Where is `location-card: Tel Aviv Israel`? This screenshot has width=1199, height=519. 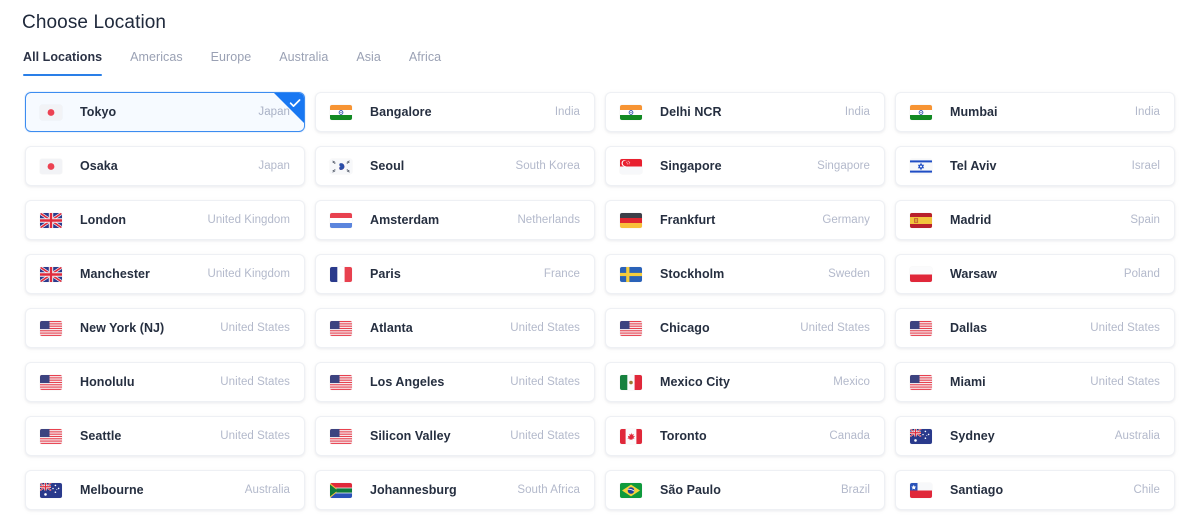
location-card: Tel Aviv Israel is located at coordinates (1035, 166).